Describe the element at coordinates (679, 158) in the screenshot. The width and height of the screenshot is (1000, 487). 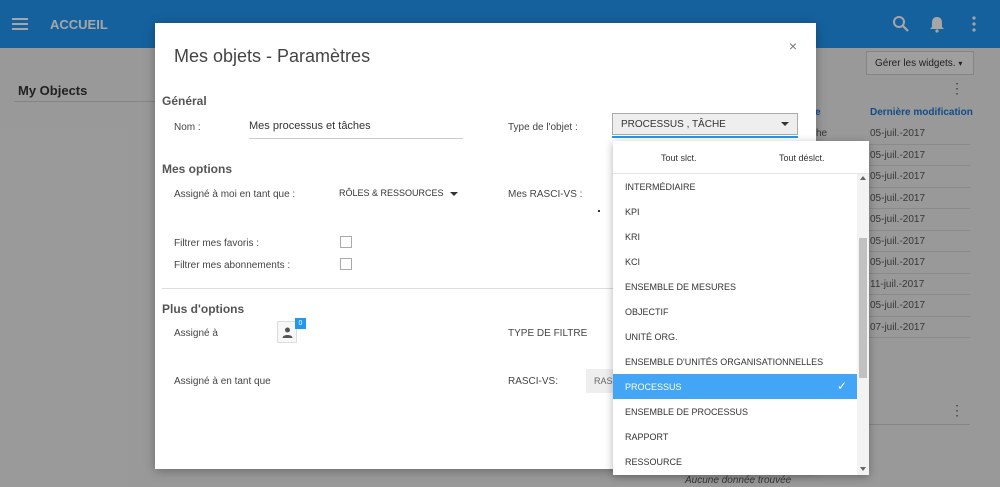
I see `select-all-button: Tout slct.` at that location.